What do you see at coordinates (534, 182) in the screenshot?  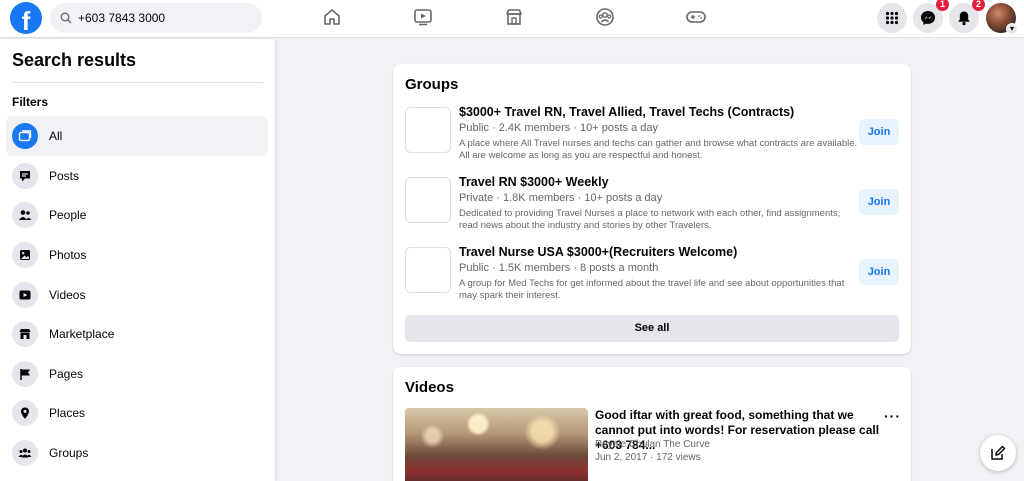 I see `group-name: Travel RN $3000+ Weekly` at bounding box center [534, 182].